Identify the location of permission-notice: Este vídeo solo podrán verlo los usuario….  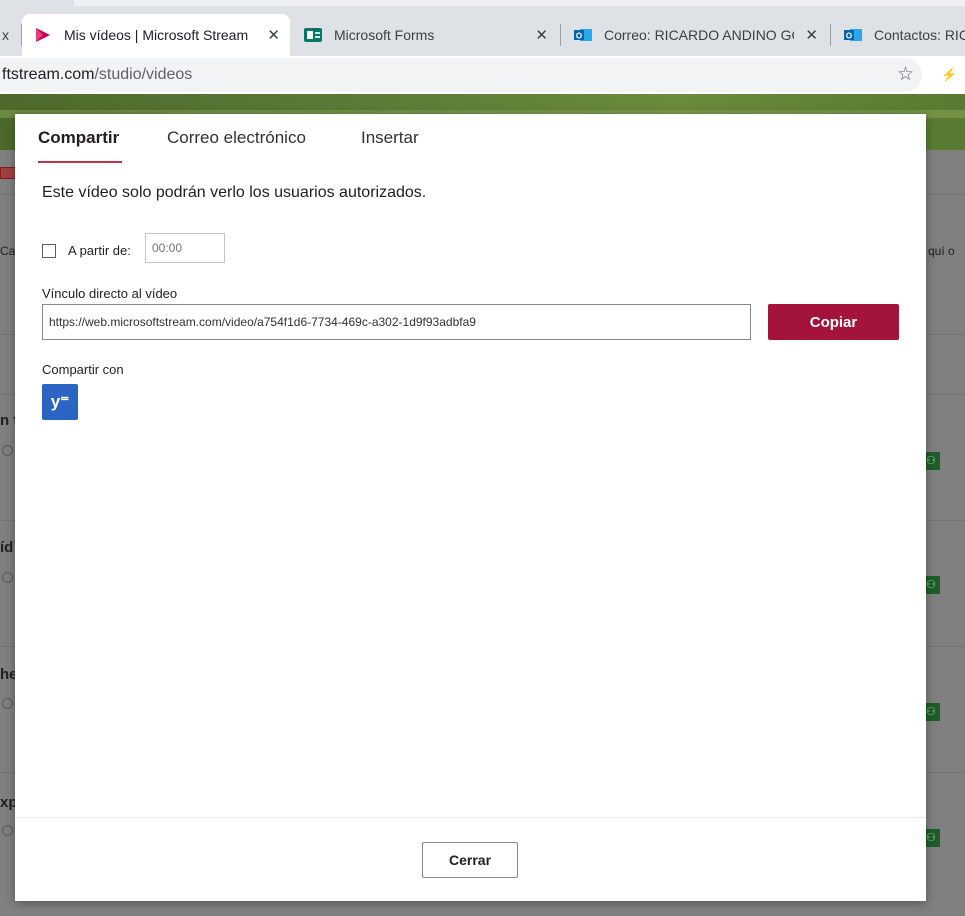
(234, 192).